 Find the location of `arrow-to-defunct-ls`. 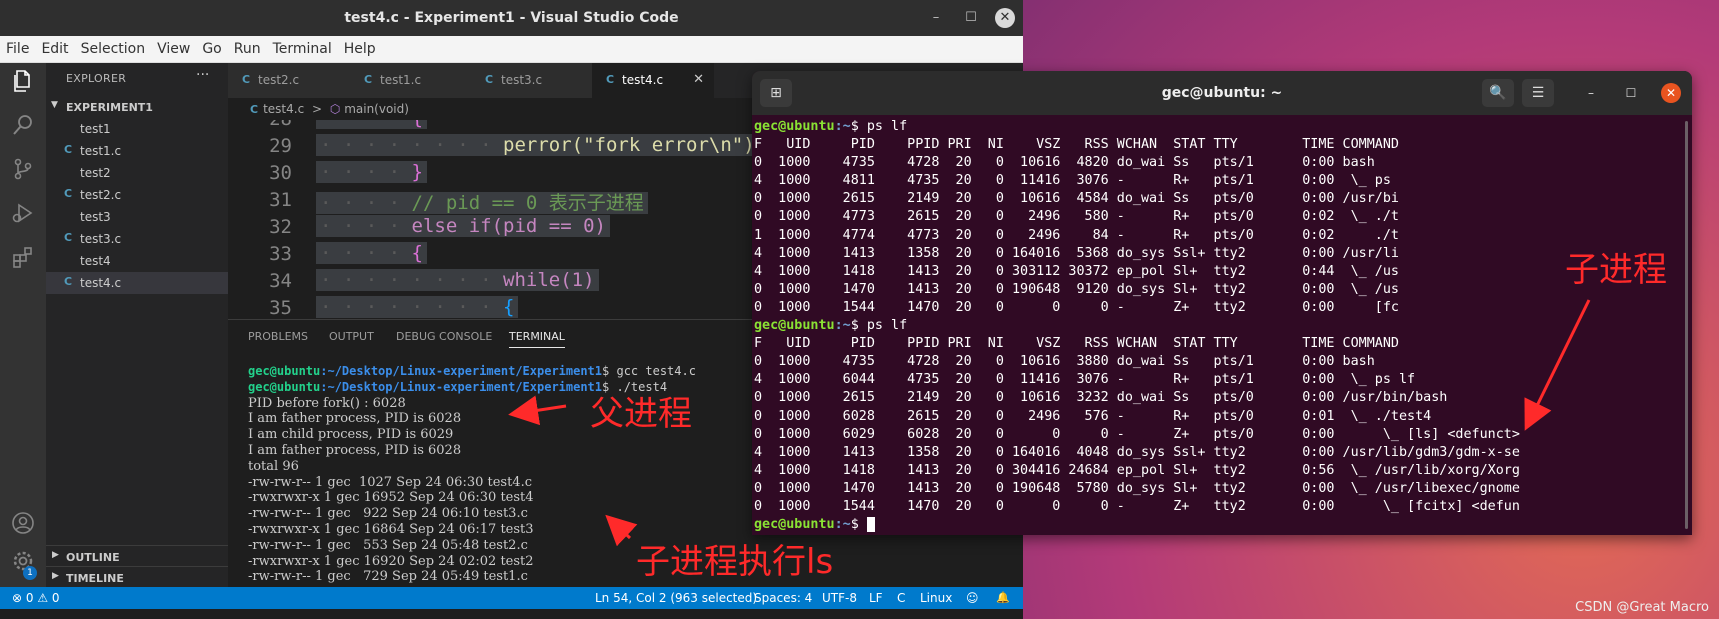

arrow-to-defunct-ls is located at coordinates (1557, 365).